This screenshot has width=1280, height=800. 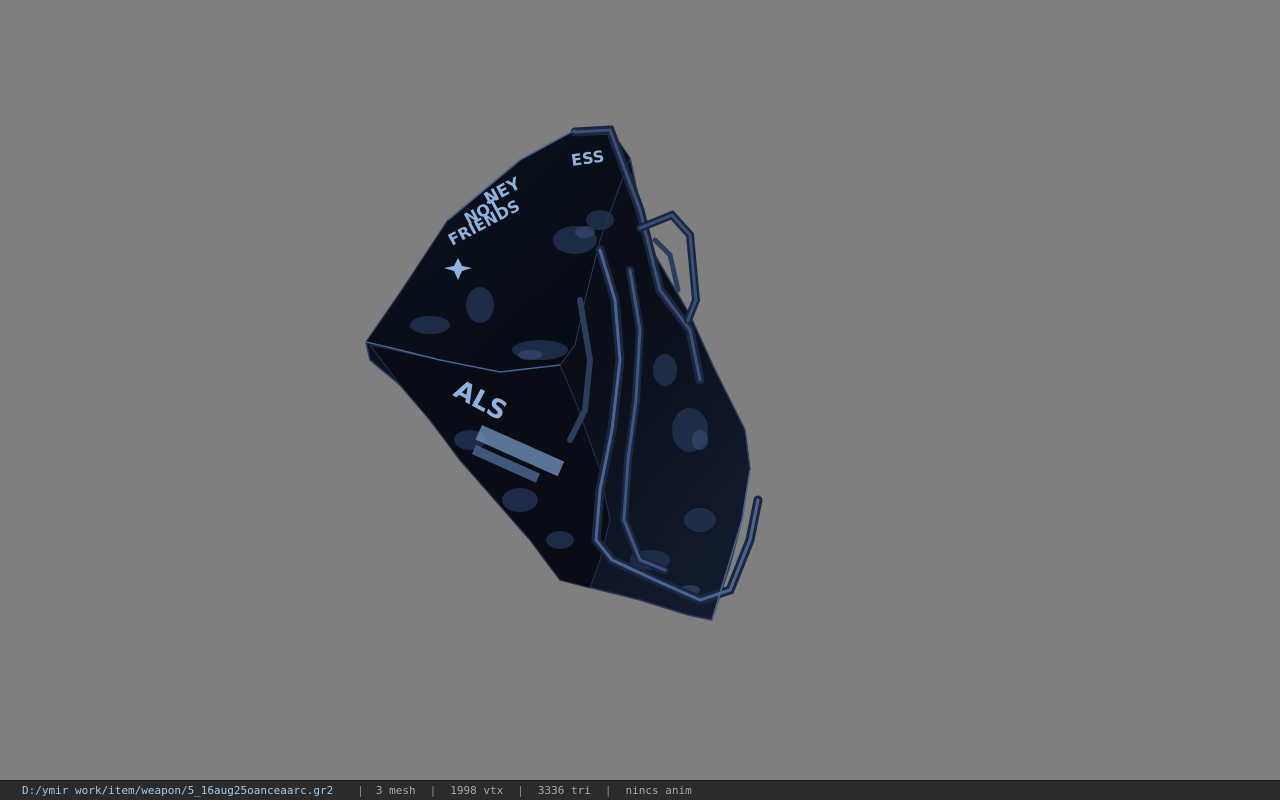 What do you see at coordinates (395, 790) in the screenshot?
I see `mesh-count: 3 mesh` at bounding box center [395, 790].